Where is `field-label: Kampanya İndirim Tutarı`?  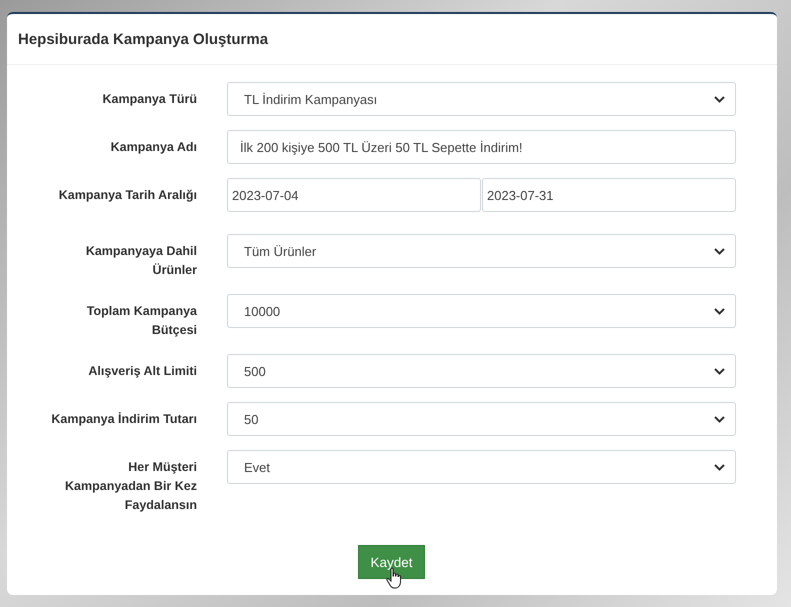 field-label: Kampanya İndirim Tutarı is located at coordinates (124, 419).